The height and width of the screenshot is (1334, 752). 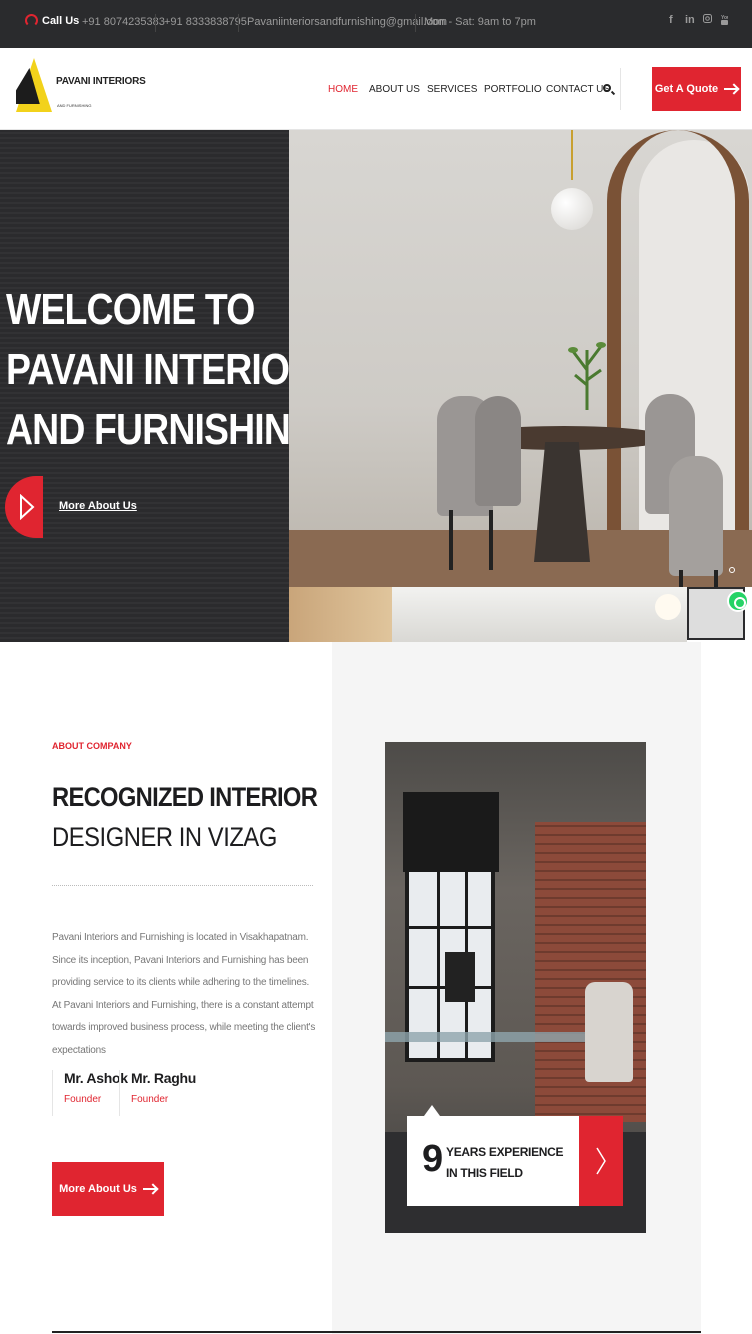 I want to click on about-heading-light: DESIGNER IN VIZAG, so click(x=164, y=837).